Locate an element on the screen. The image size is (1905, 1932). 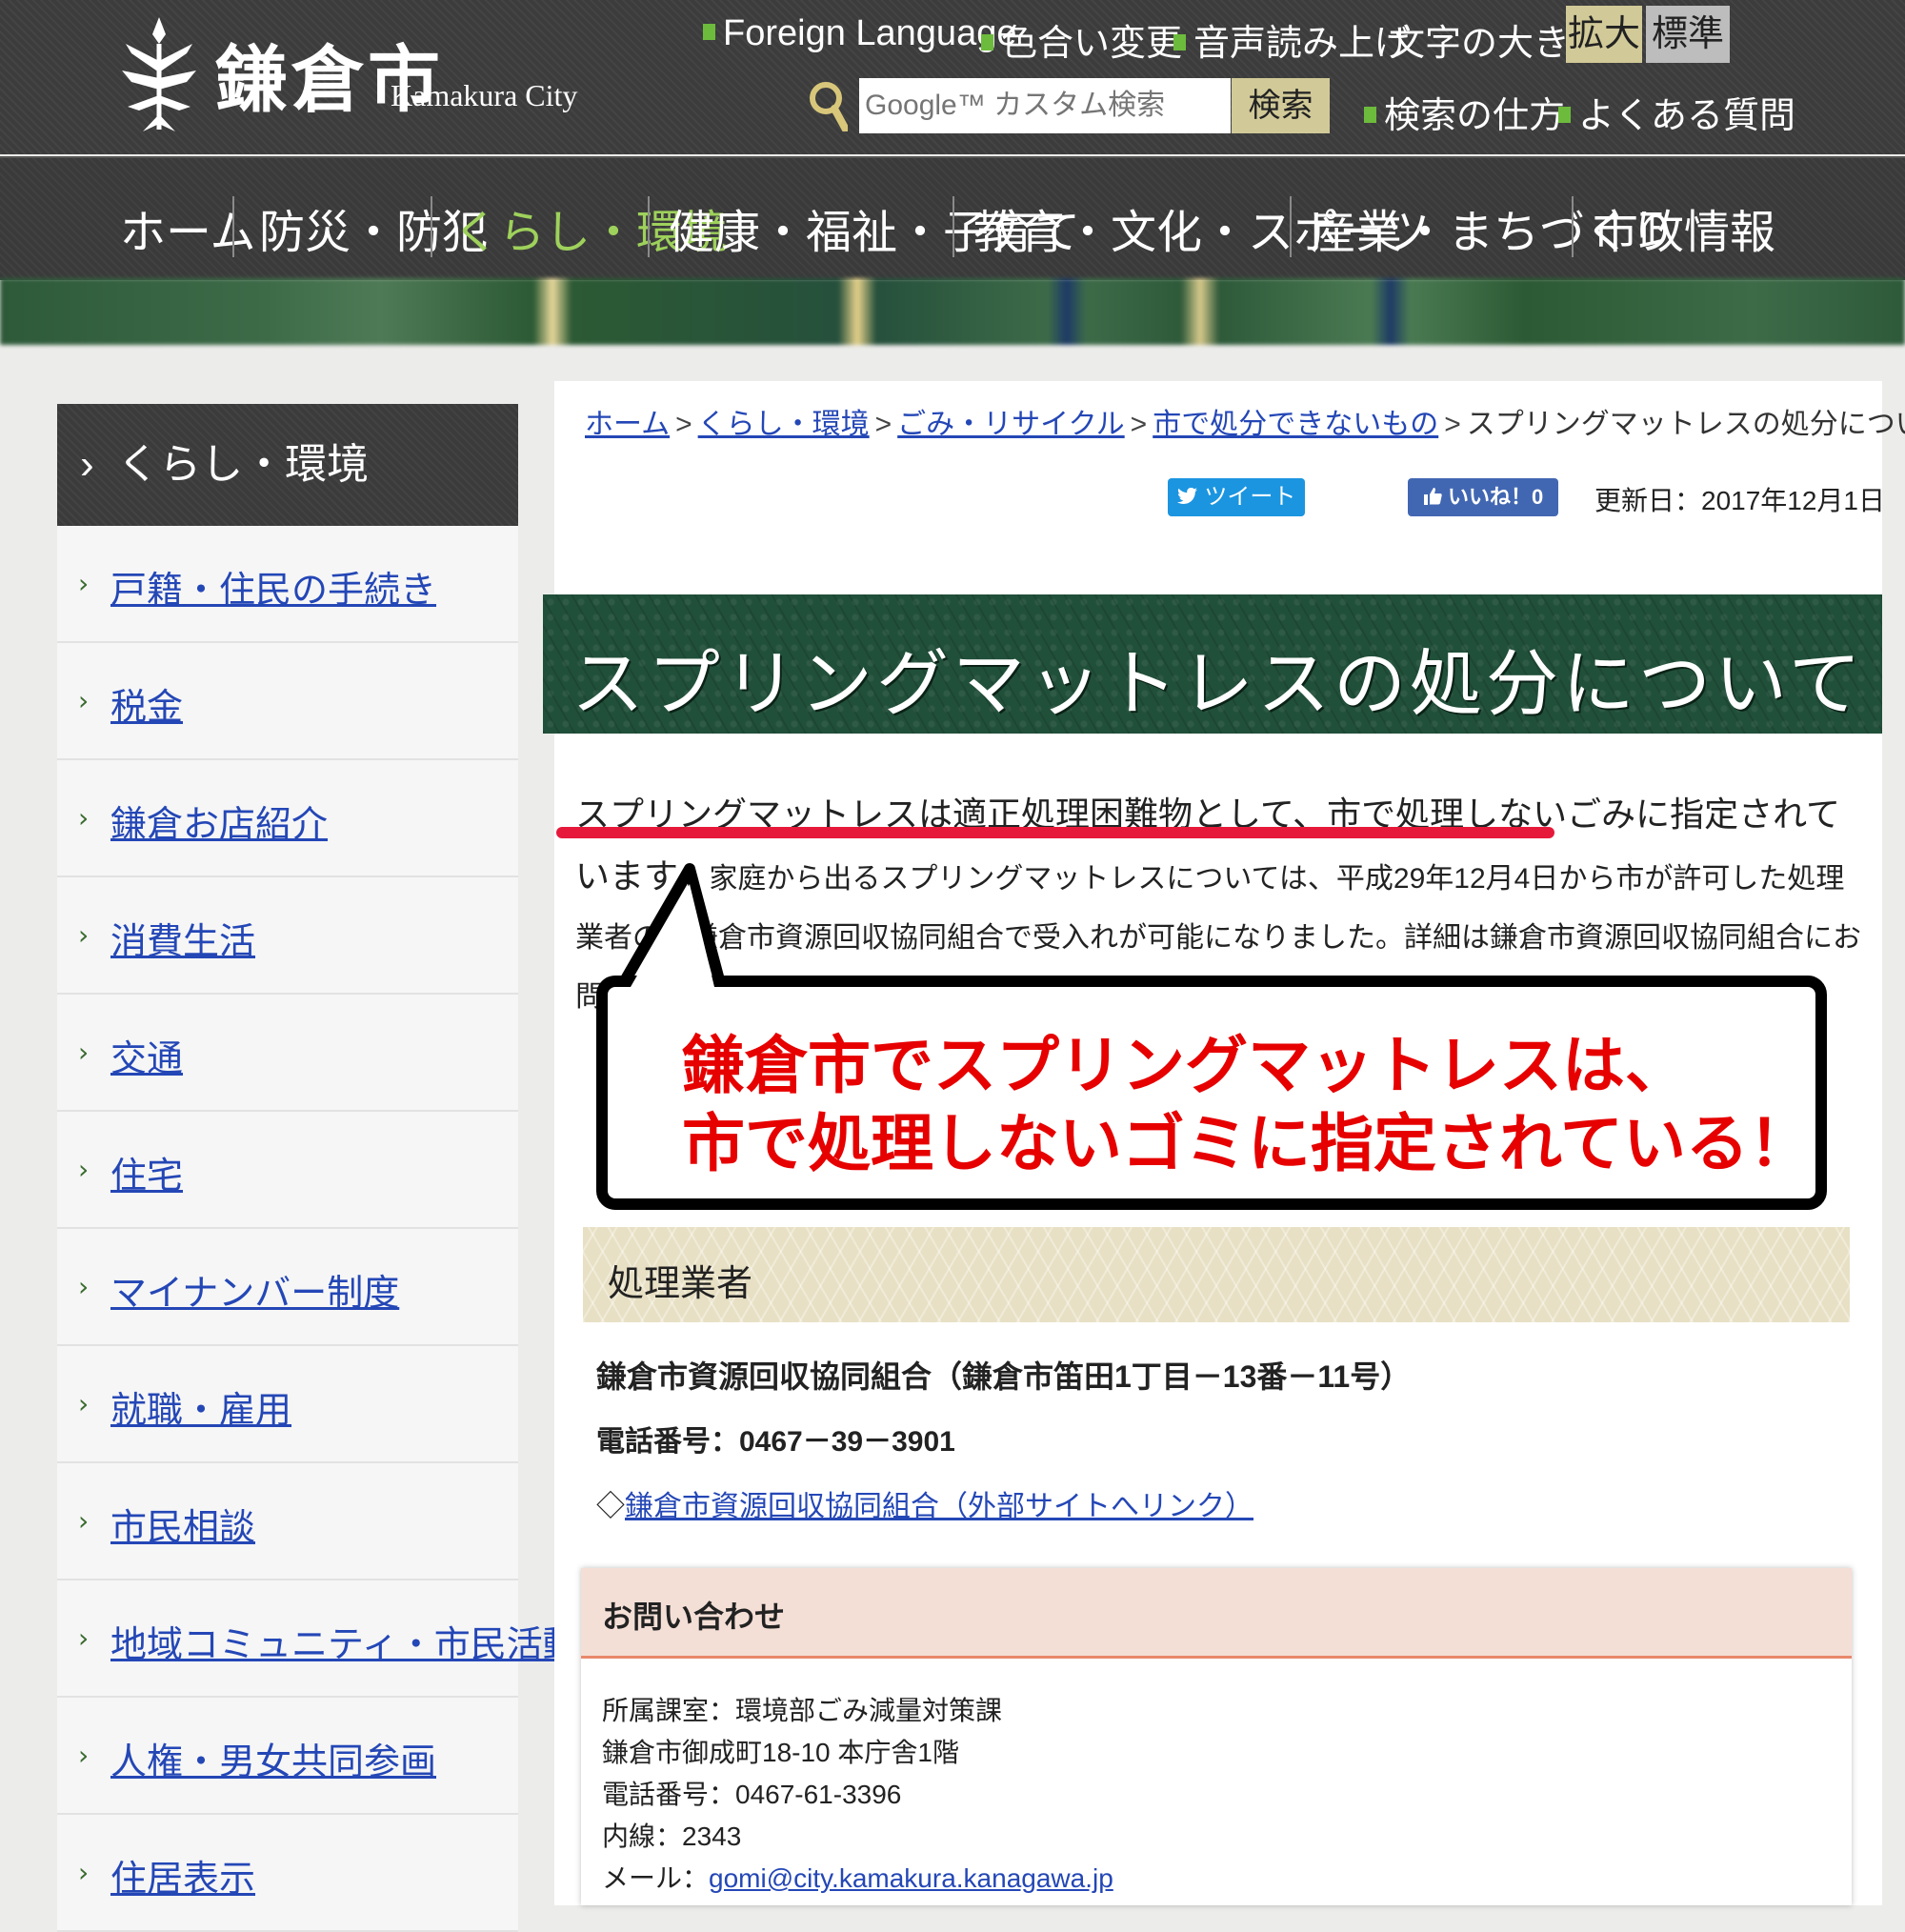
sidebar-item-omise: › 鎌倉お店紹介 is located at coordinates (287, 819).